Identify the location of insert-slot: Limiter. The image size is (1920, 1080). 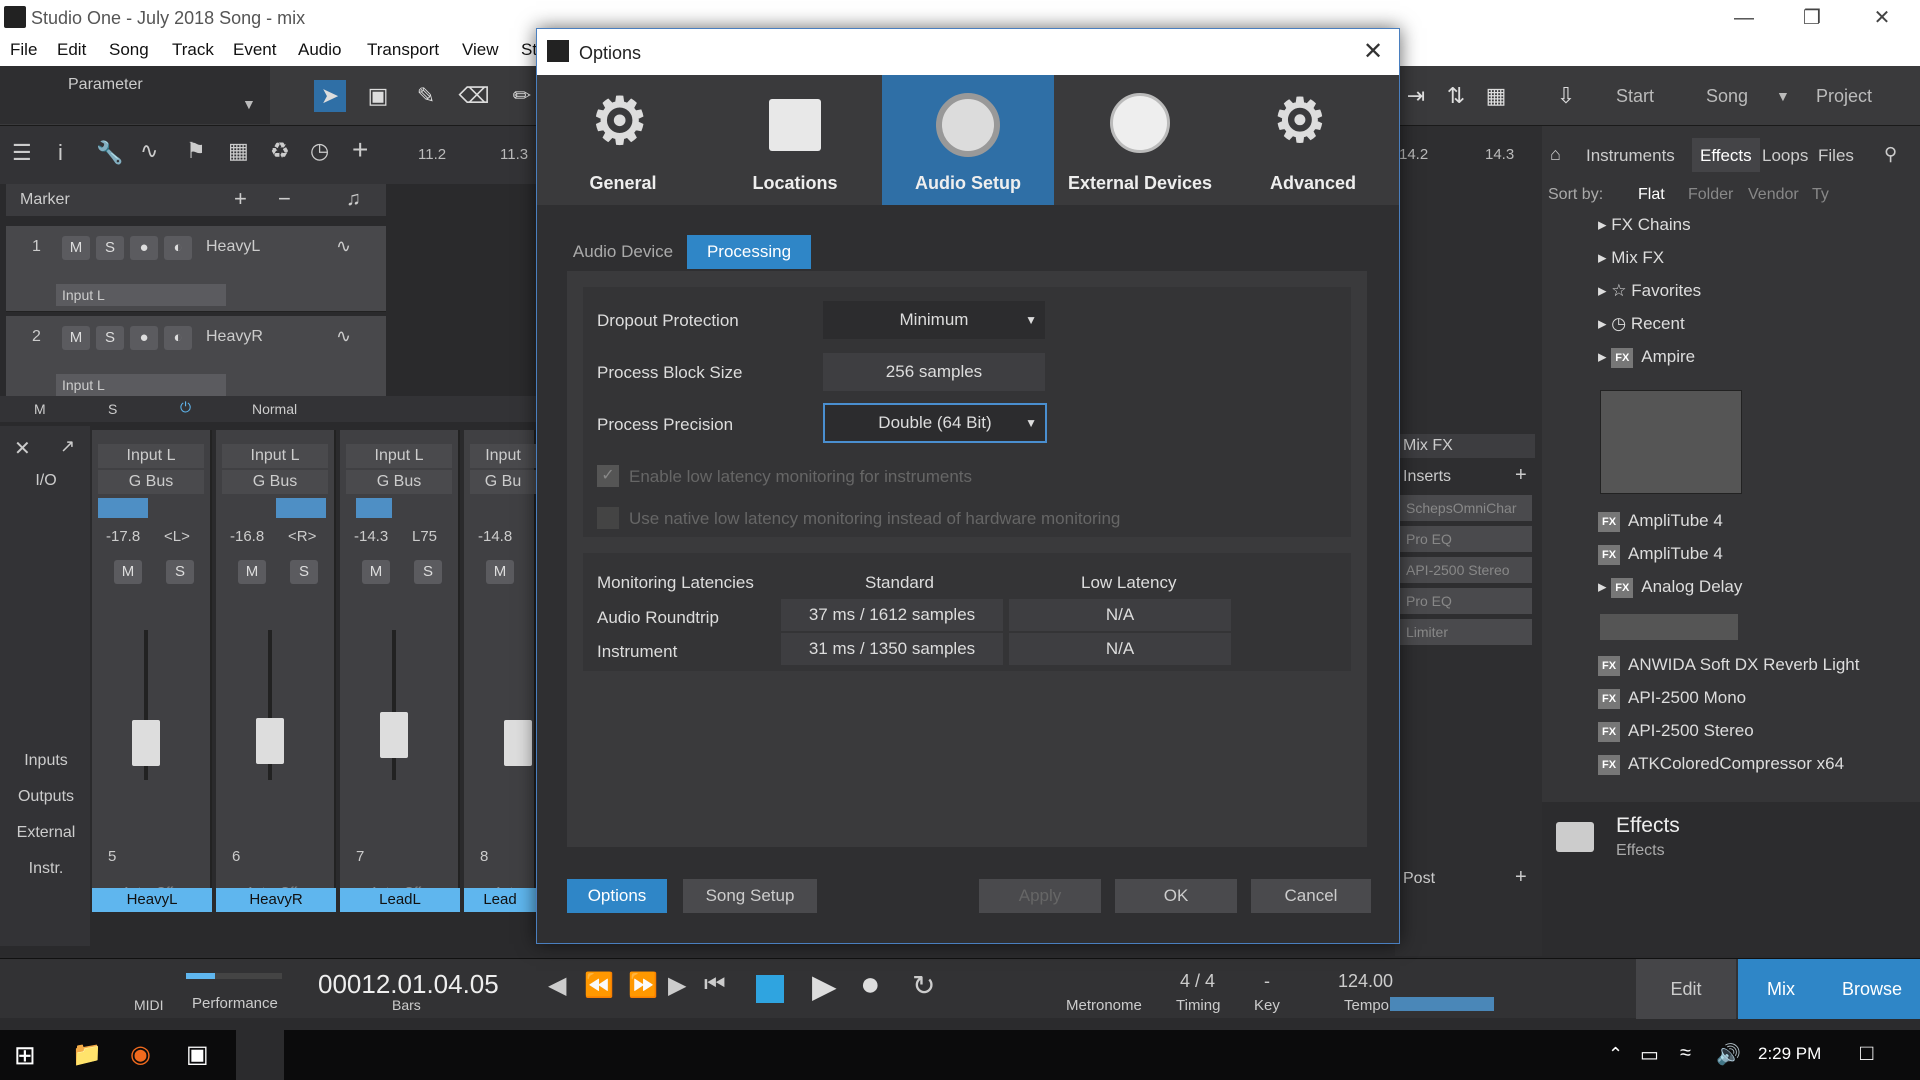
(1466, 632).